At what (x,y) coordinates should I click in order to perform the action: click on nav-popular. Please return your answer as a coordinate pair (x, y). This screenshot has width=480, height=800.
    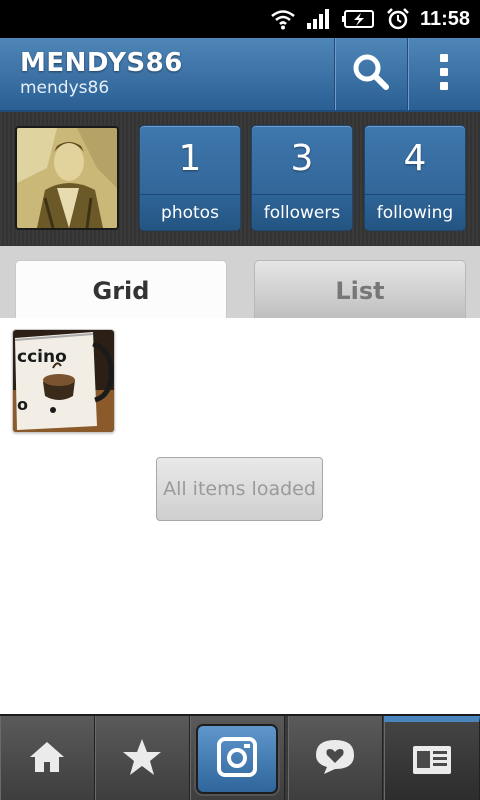
    Looking at the image, I should click on (142, 758).